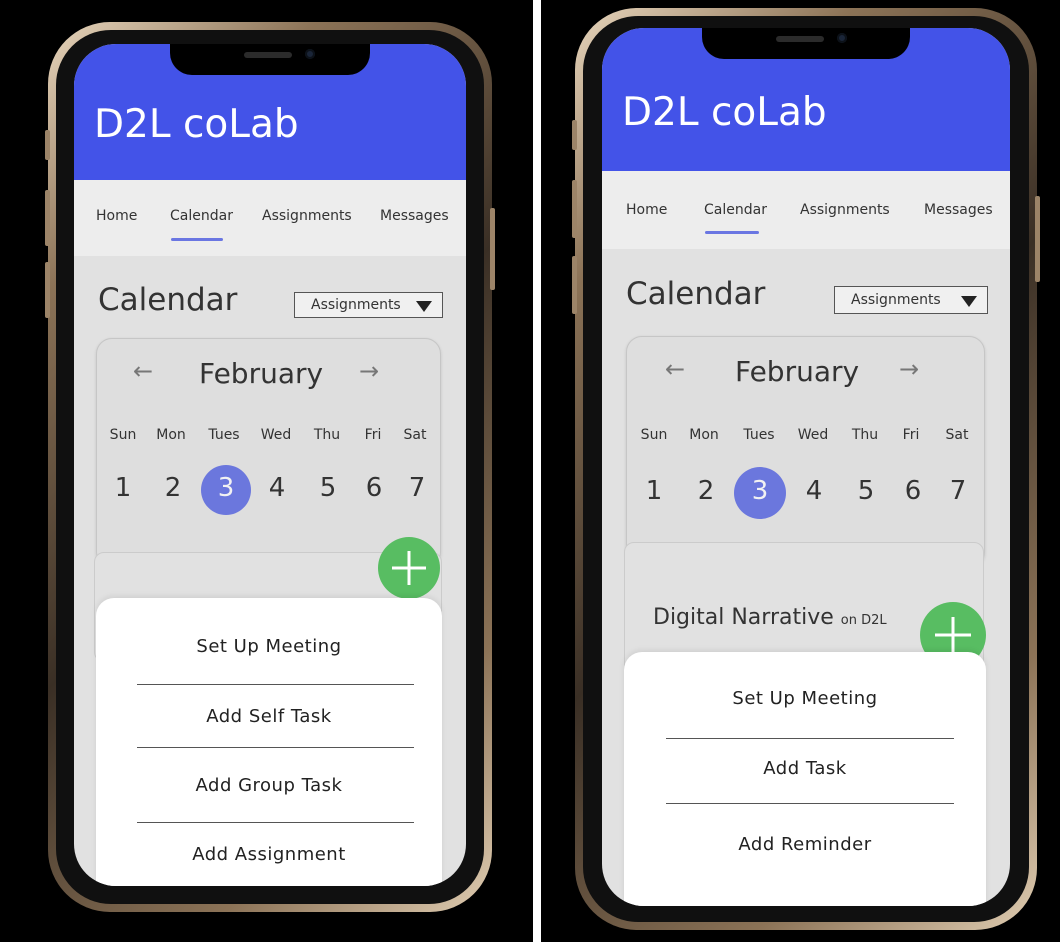  Describe the element at coordinates (269, 716) in the screenshot. I see `add-self-task-option: Add Self Task` at that location.